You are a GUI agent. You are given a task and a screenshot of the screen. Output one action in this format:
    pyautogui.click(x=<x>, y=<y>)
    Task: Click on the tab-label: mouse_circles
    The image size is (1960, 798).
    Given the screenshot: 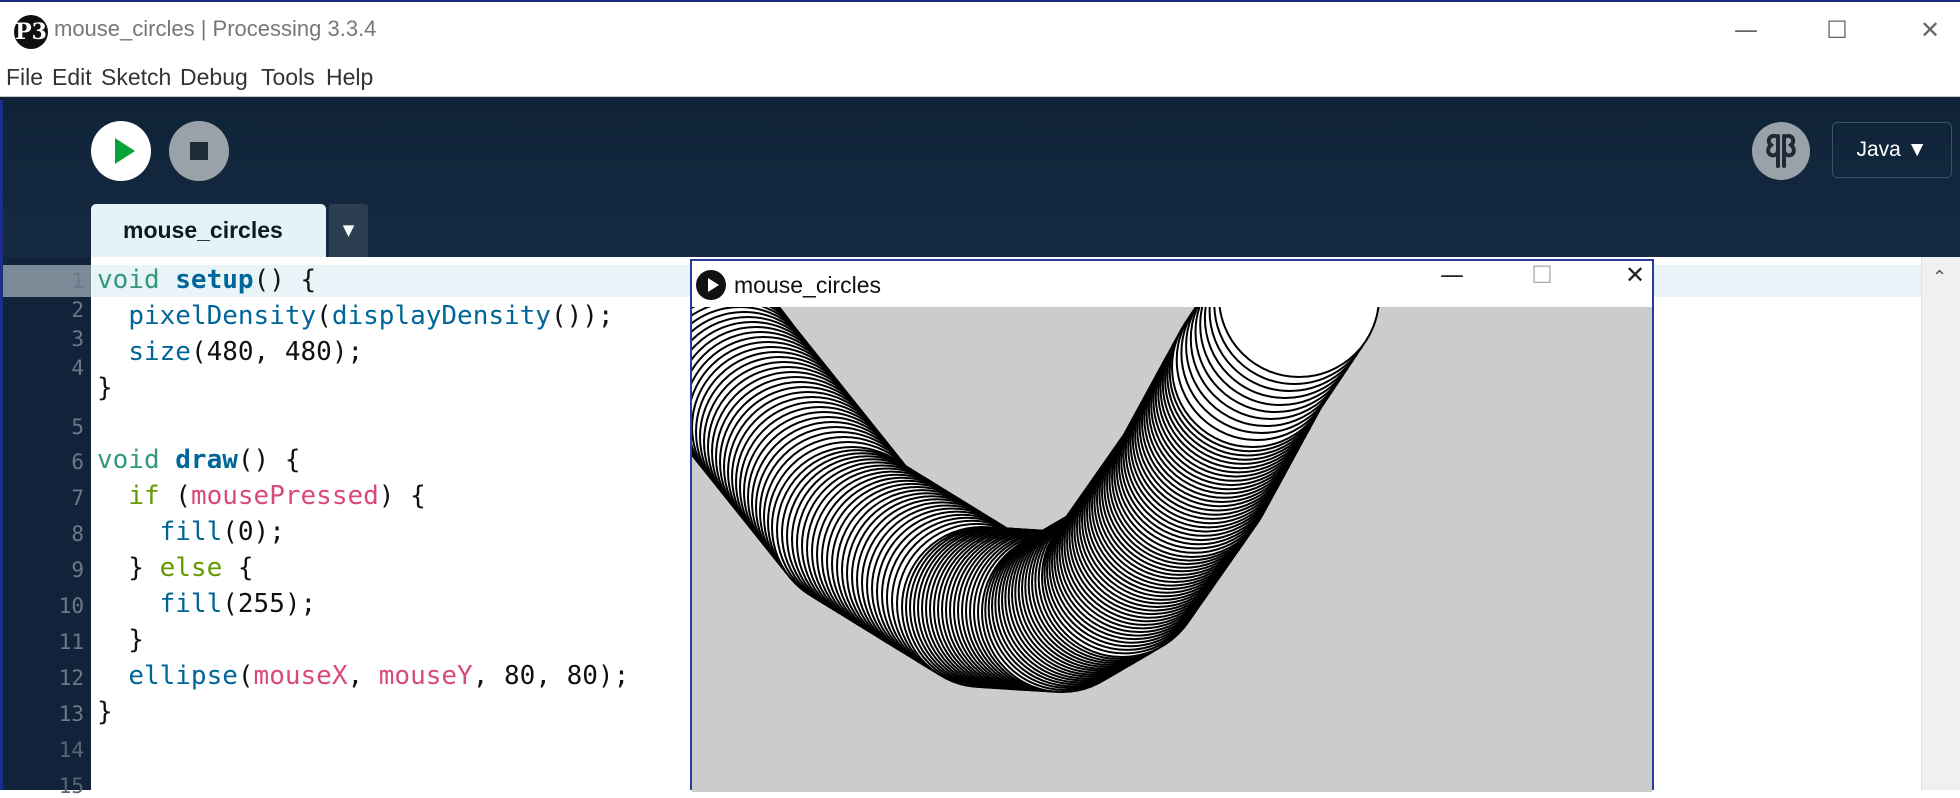 What is the action you would take?
    pyautogui.click(x=203, y=230)
    